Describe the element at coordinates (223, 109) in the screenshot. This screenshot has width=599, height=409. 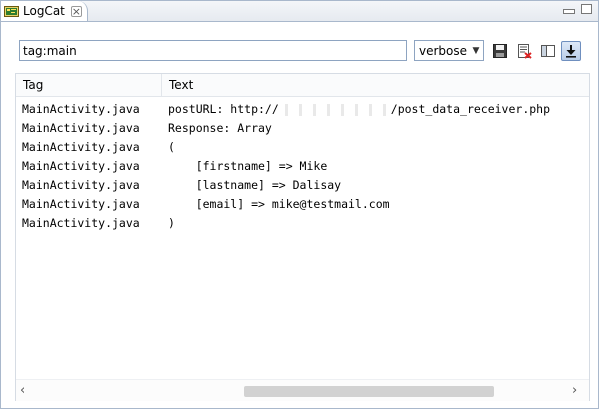
I see `url-prefix: postURL: http://` at that location.